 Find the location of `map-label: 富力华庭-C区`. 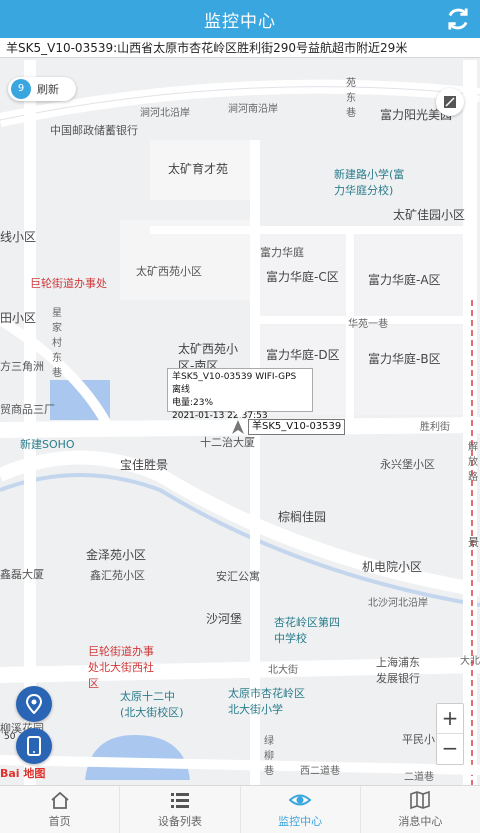

map-label: 富力华庭-C区 is located at coordinates (302, 277).